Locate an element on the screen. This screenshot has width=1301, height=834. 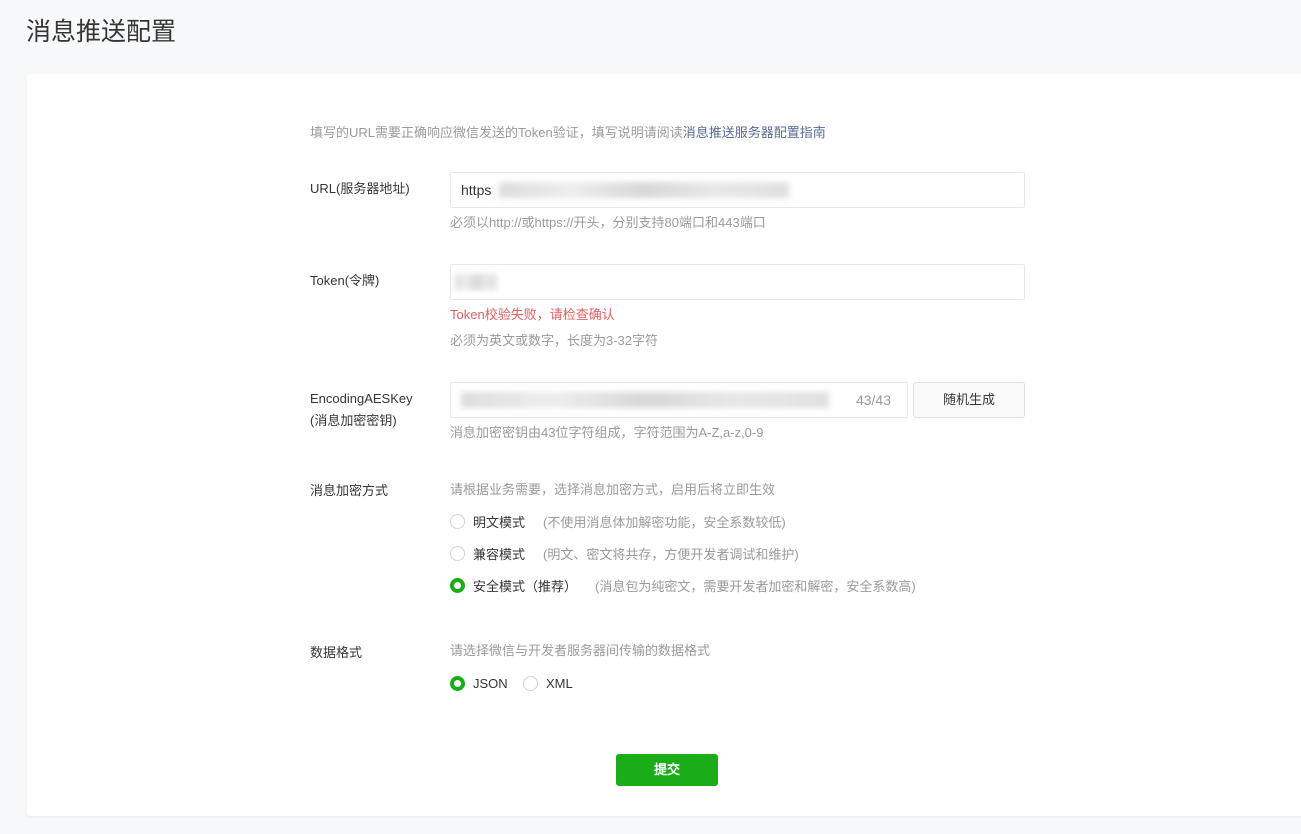
submit-button: 提交 is located at coordinates (667, 770).